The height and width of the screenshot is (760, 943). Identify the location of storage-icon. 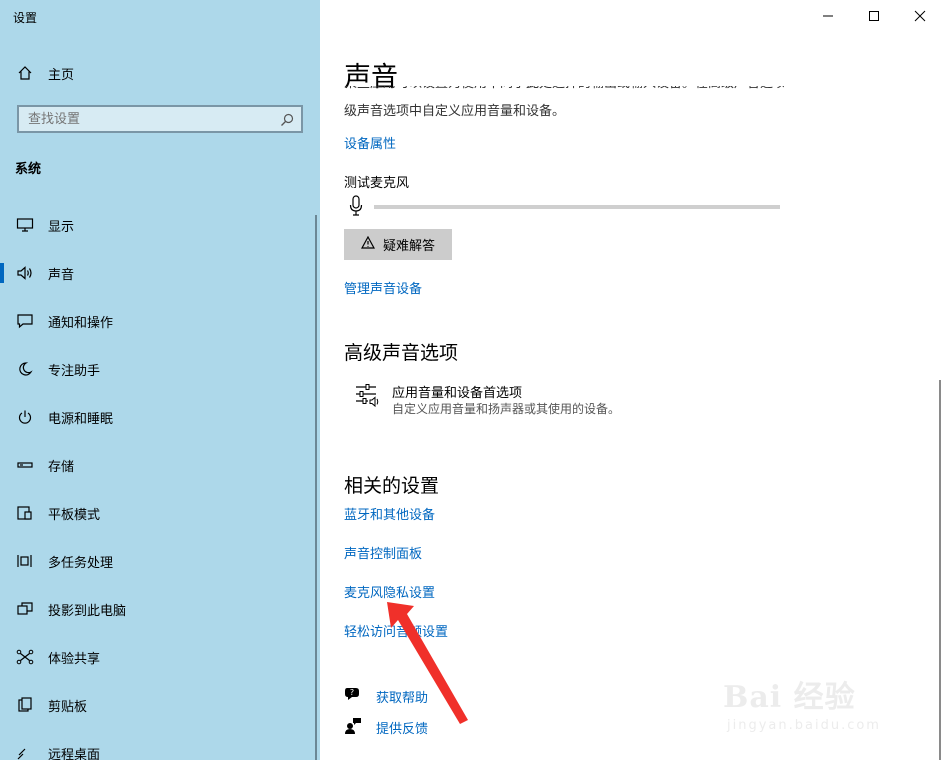
(25, 465).